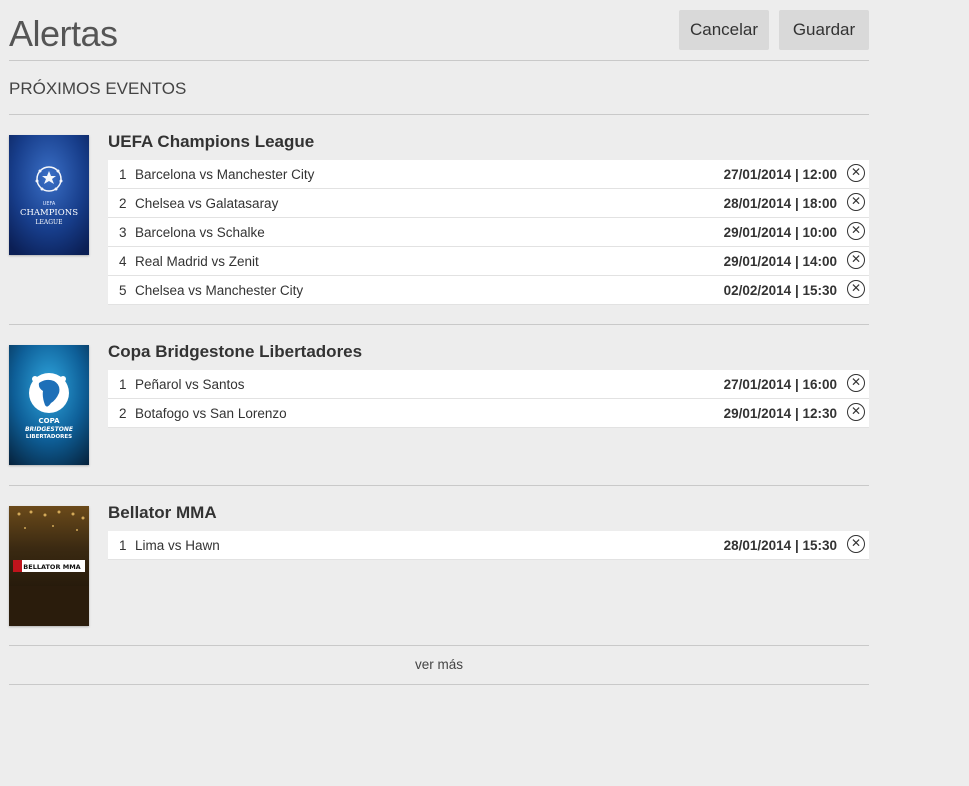  What do you see at coordinates (439, 30) in the screenshot?
I see `page-header: Alertas Cancelar Guardar` at bounding box center [439, 30].